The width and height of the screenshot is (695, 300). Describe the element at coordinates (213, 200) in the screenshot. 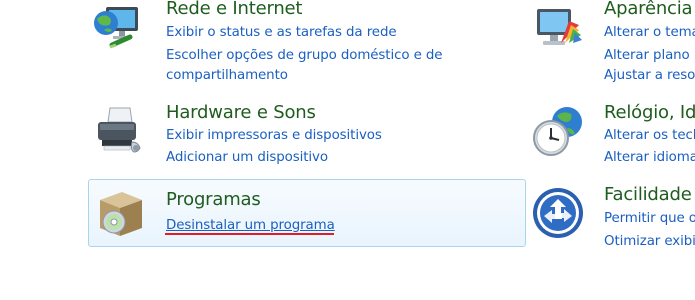

I see `category-title: Programas` at that location.